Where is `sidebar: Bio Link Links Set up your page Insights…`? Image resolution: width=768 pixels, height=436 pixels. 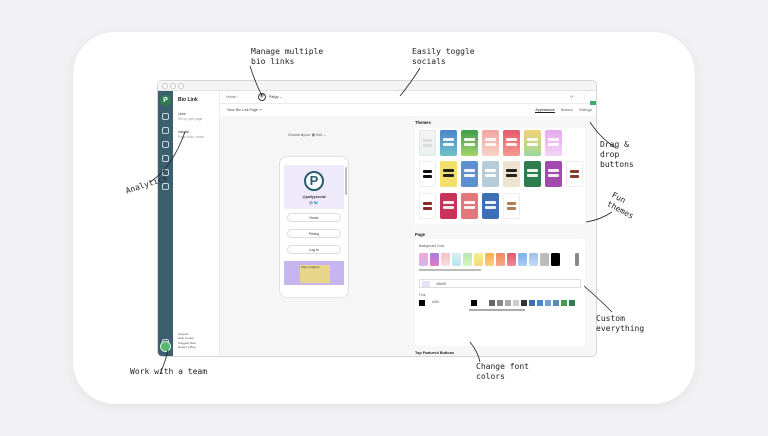
sidebar: Bio Link Links Set up your page Insights… is located at coordinates (196, 223).